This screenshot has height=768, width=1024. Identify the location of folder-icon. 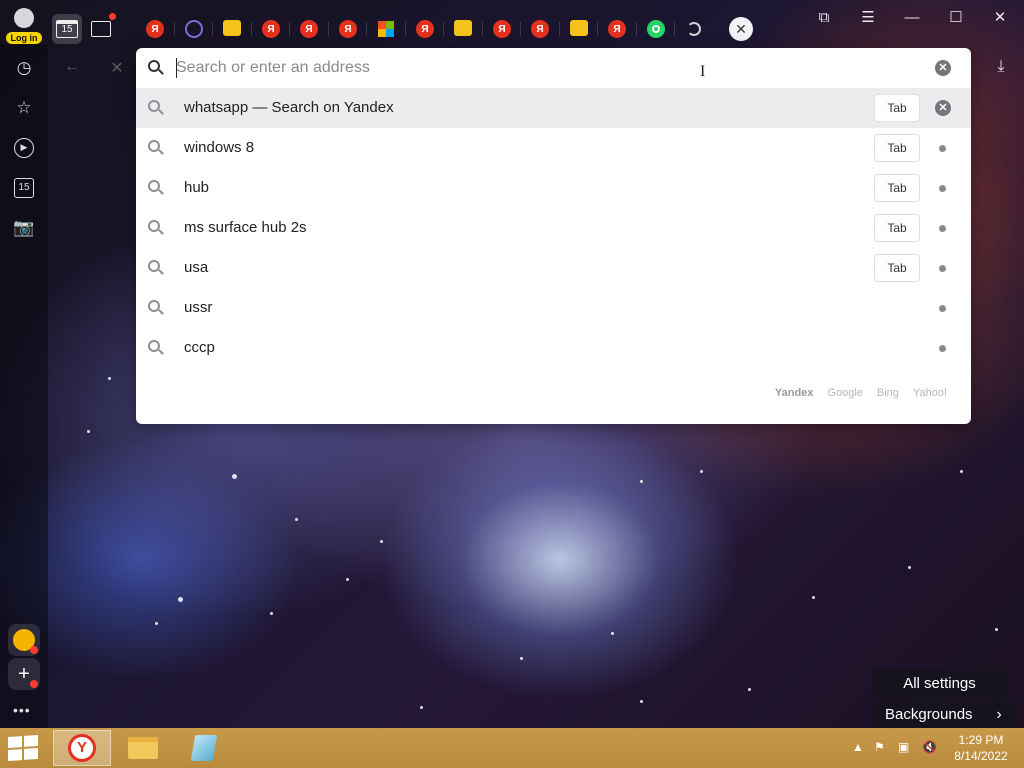
(143, 748).